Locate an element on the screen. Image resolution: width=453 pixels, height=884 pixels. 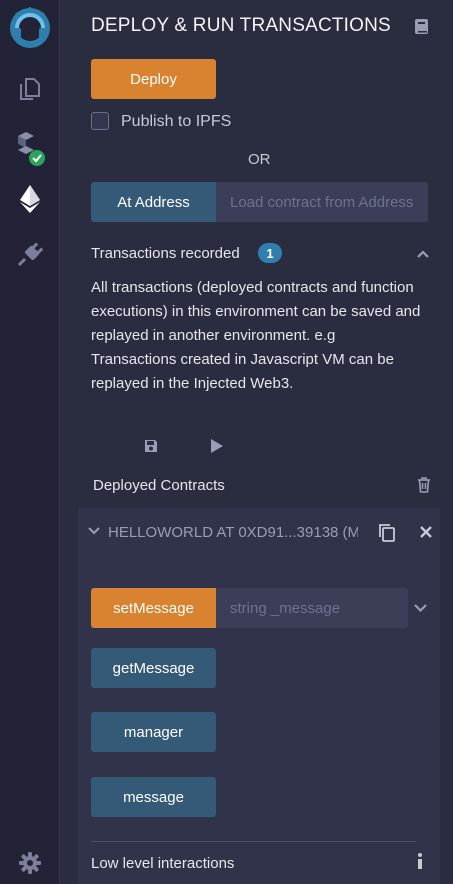
chevron-up-icon is located at coordinates (423, 254).